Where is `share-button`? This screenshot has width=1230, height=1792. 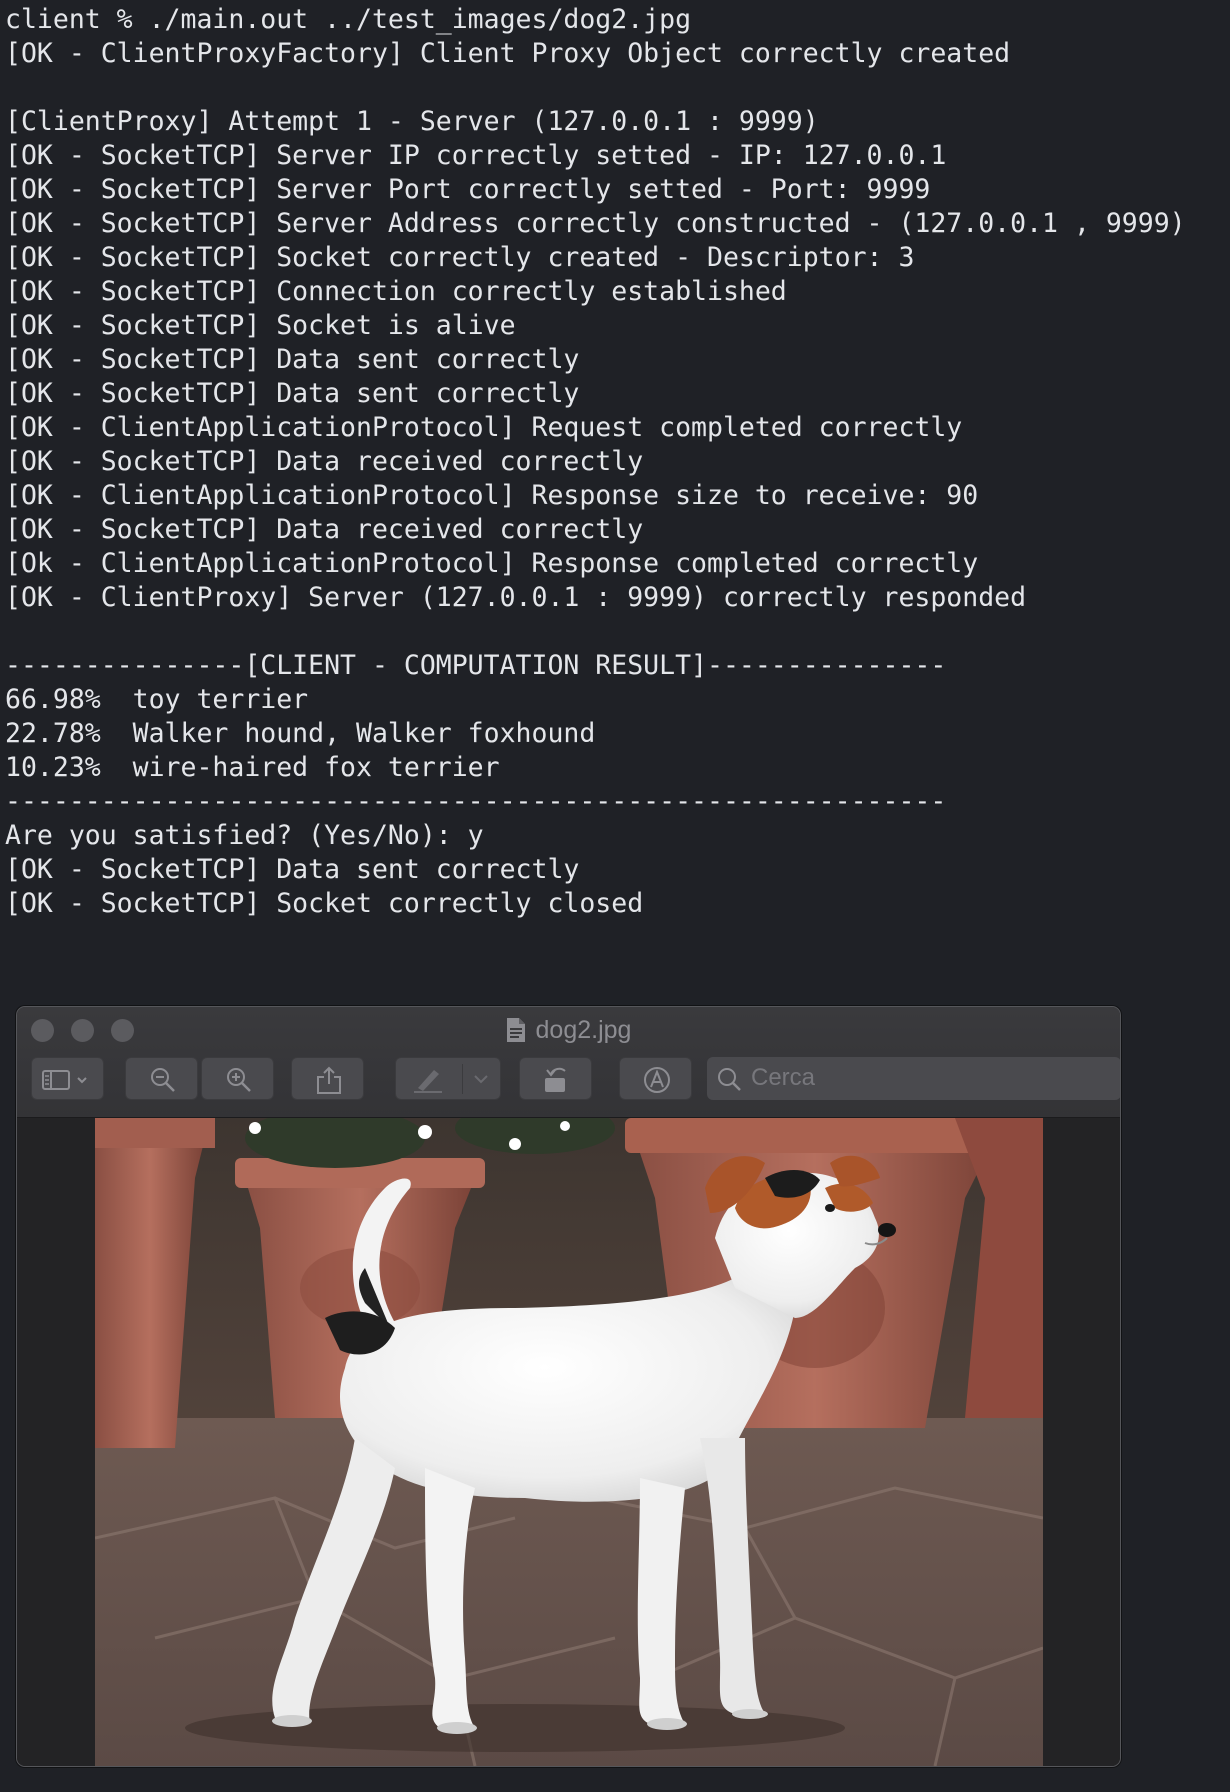
share-button is located at coordinates (327, 1078).